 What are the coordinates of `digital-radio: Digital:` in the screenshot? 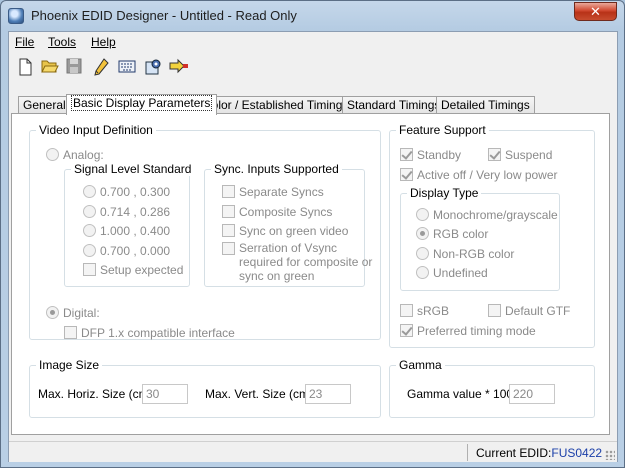 It's located at (73, 313).